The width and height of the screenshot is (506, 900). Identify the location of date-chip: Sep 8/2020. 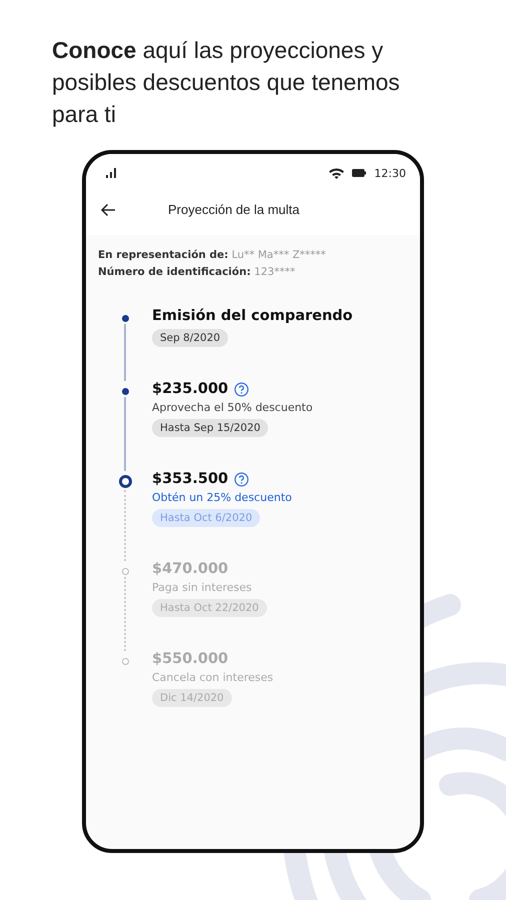
(190, 338).